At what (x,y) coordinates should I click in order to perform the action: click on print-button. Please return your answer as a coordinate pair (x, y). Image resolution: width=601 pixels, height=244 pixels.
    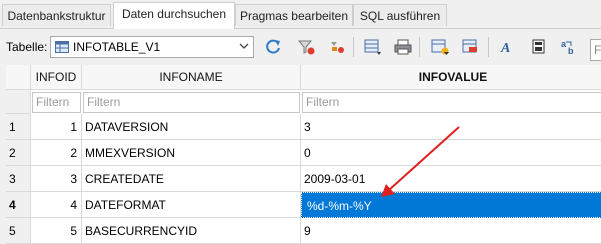
    Looking at the image, I should click on (403, 47).